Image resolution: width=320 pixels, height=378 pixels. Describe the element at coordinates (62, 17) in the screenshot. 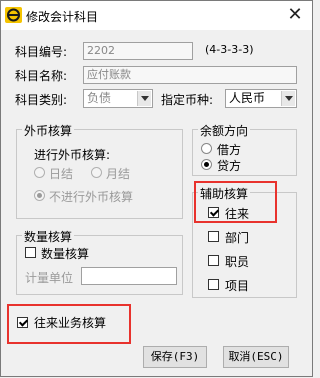

I see `window-title: 修改会计科目` at that location.